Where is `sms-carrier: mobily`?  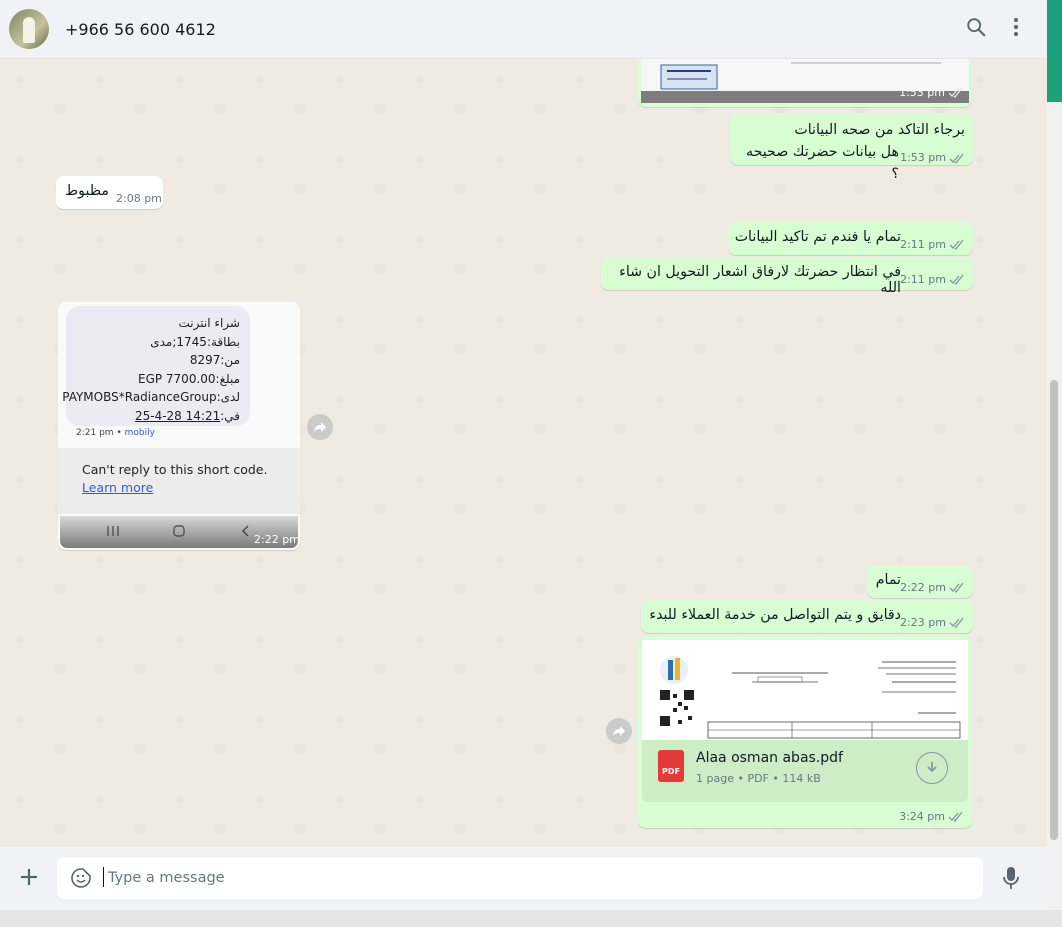
sms-carrier: mobily is located at coordinates (139, 433).